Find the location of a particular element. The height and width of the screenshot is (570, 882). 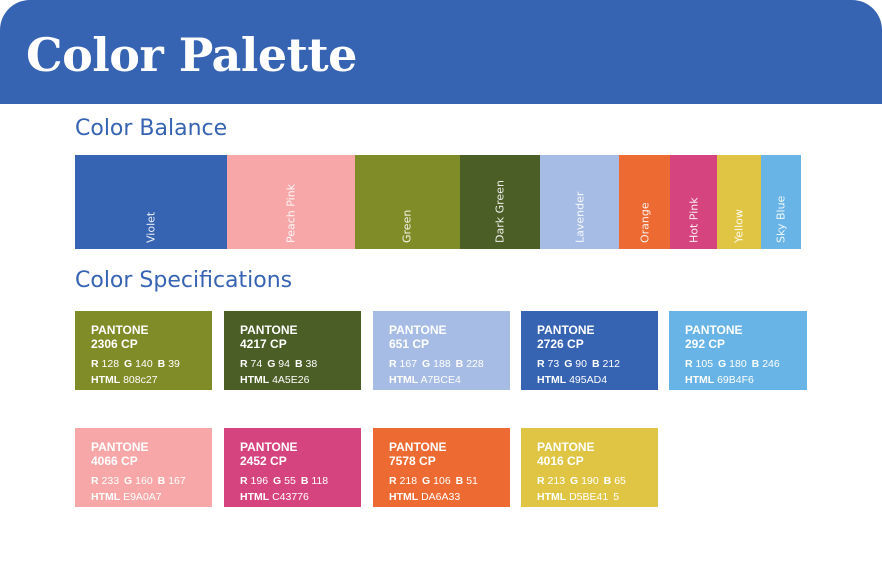

html-suffix: 5 is located at coordinates (616, 497).